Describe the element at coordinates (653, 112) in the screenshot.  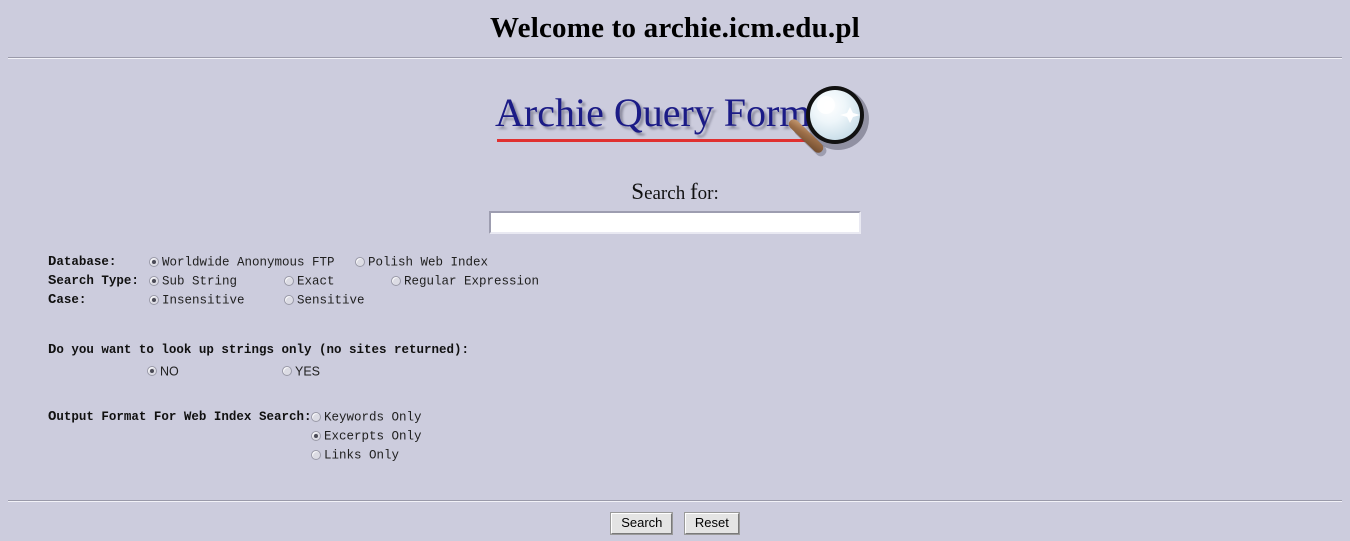
I see `logo-title: Archie Query Form` at that location.